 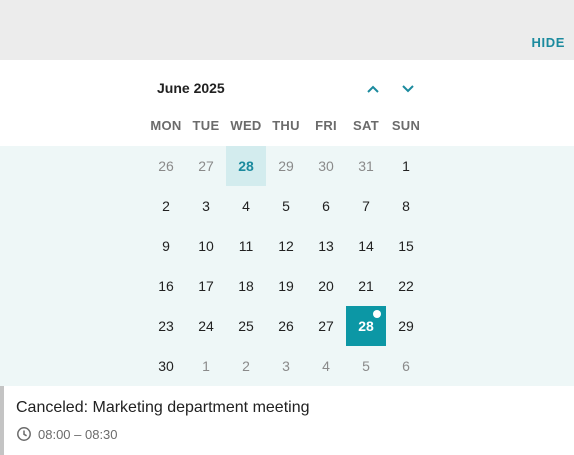 I want to click on calendar-day: 19, so click(x=286, y=286).